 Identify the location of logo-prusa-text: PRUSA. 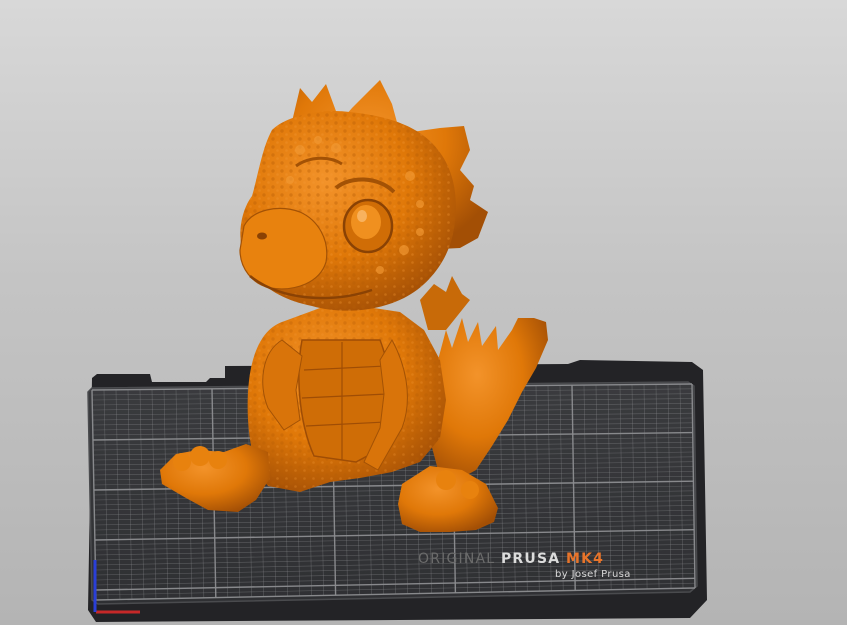
(530, 559).